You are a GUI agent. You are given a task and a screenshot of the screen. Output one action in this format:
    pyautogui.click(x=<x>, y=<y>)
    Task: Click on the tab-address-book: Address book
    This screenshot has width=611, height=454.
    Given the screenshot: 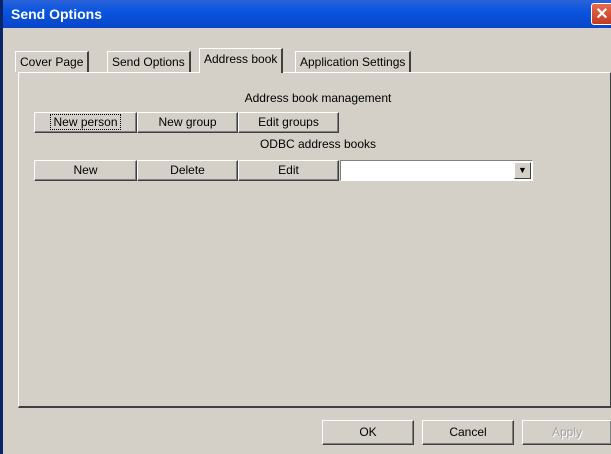 What is the action you would take?
    pyautogui.click(x=241, y=60)
    